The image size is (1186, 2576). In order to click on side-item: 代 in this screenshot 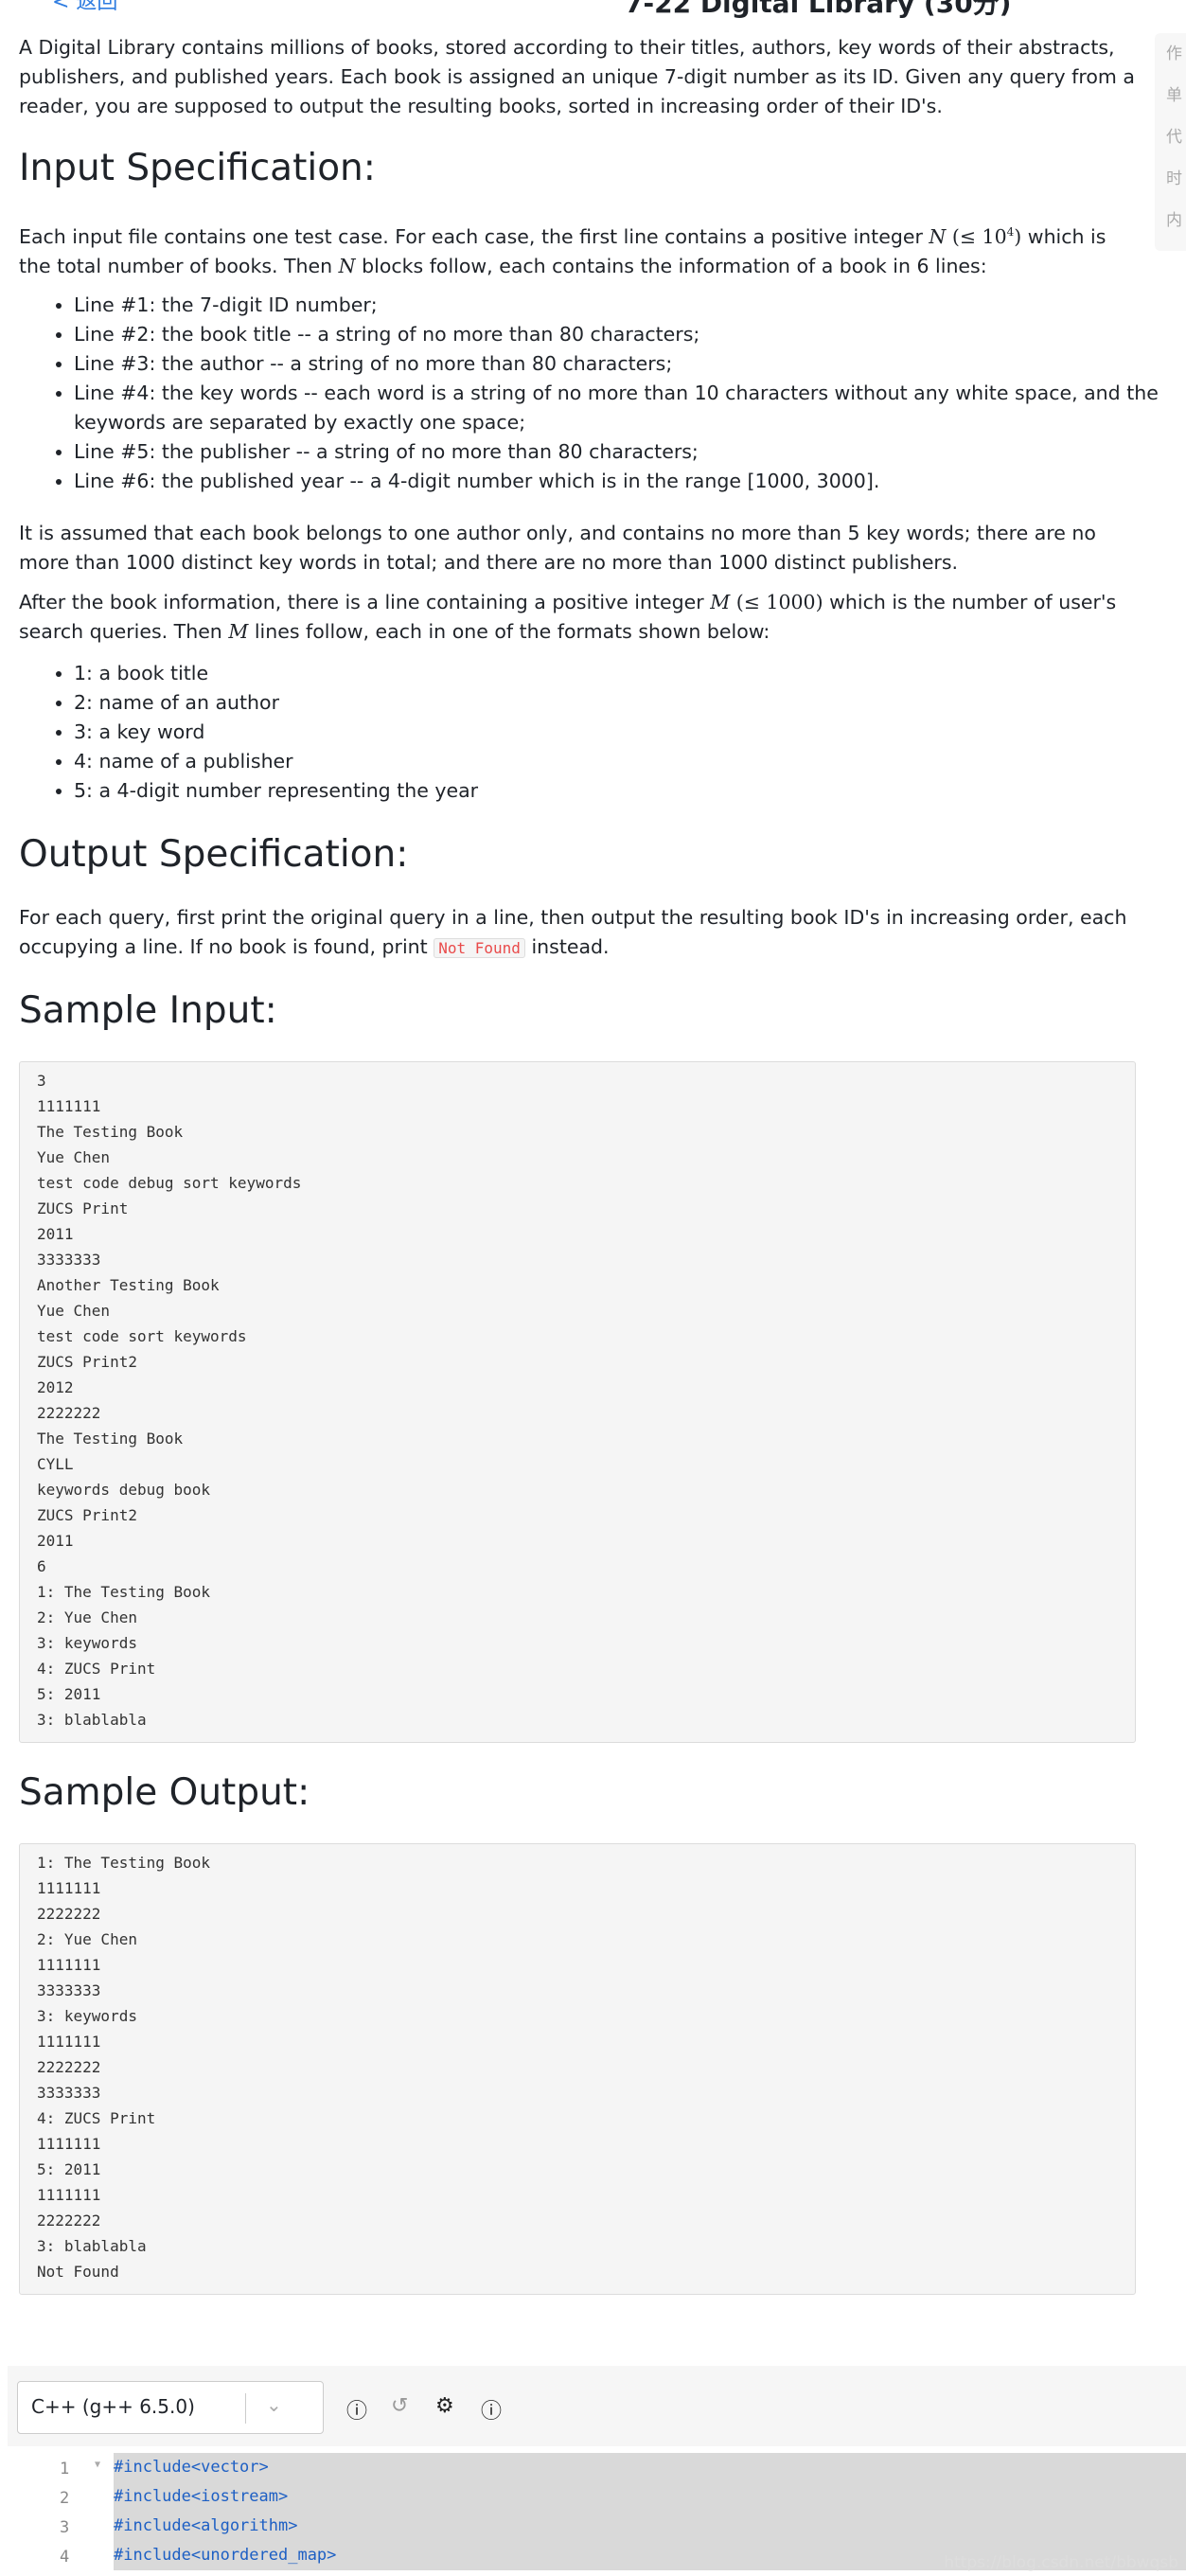, I will do `click(1170, 137)`.